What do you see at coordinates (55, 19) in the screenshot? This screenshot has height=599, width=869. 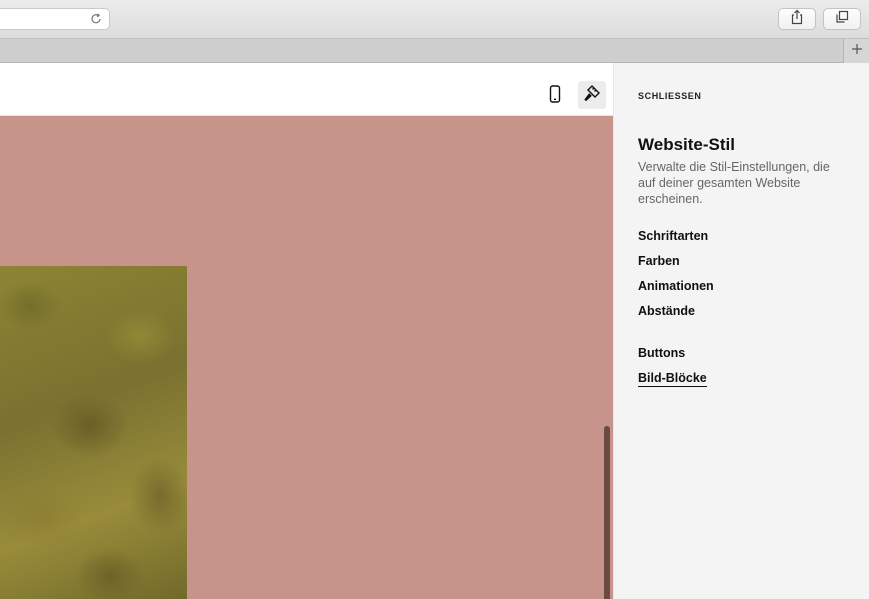 I see `address-bar` at bounding box center [55, 19].